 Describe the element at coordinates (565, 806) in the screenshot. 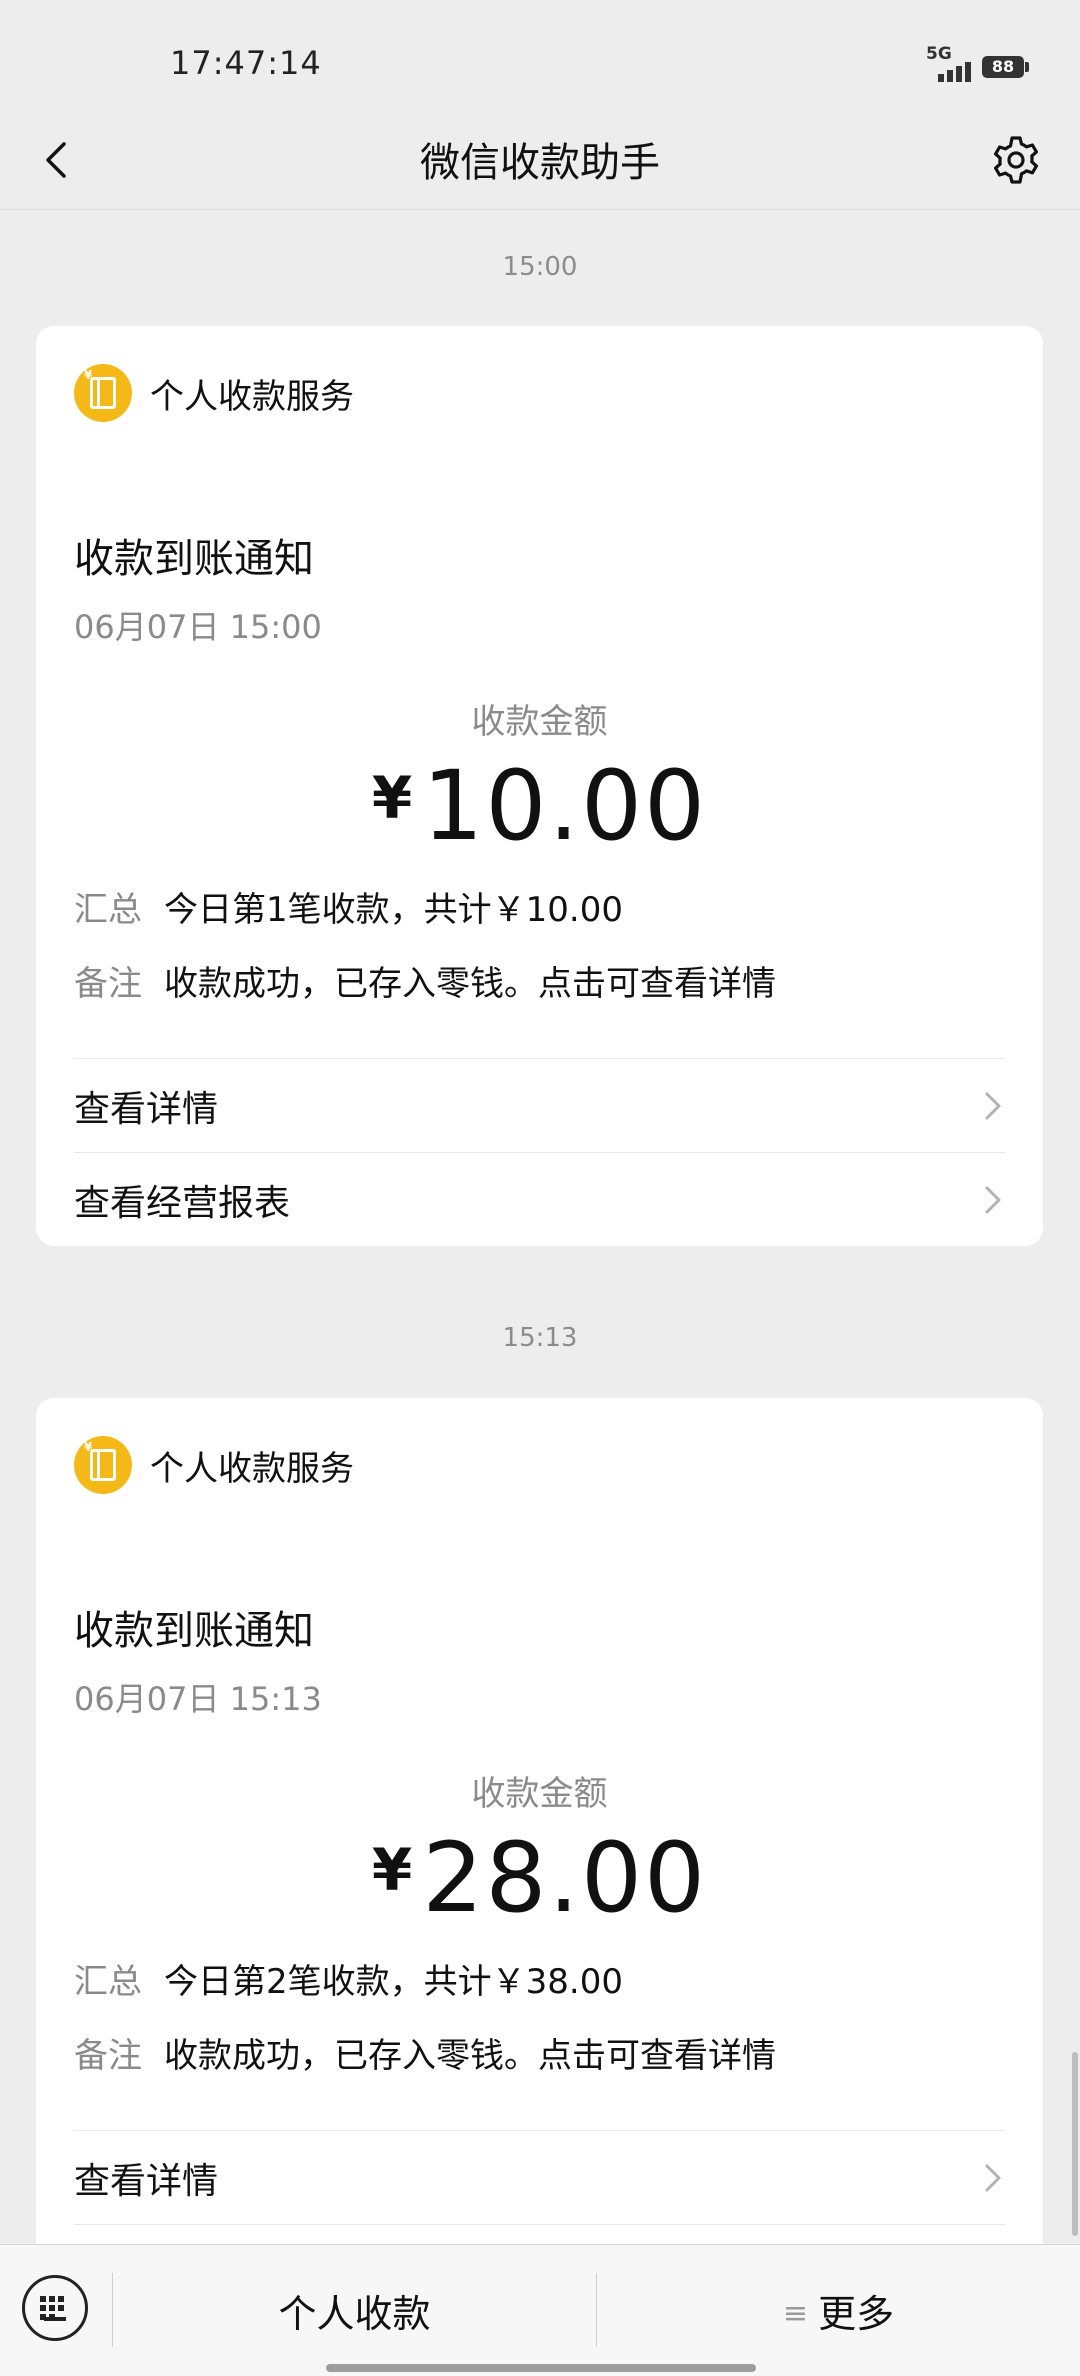

I see `amount-value: 10.00` at that location.